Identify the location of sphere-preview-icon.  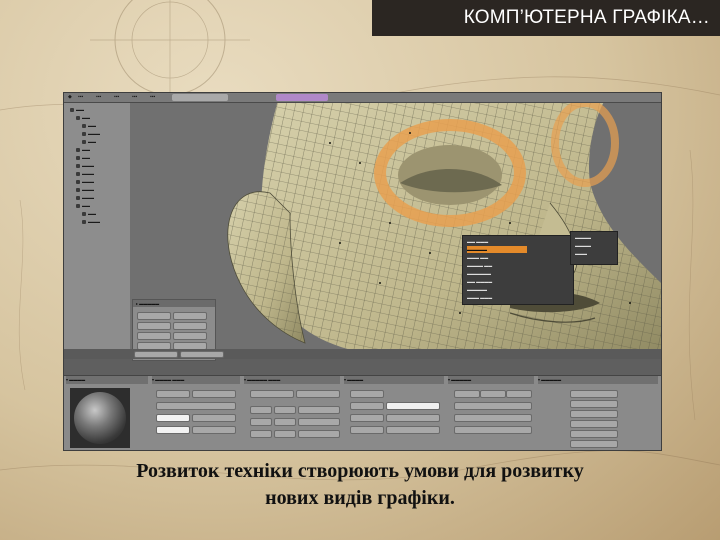
(100, 418).